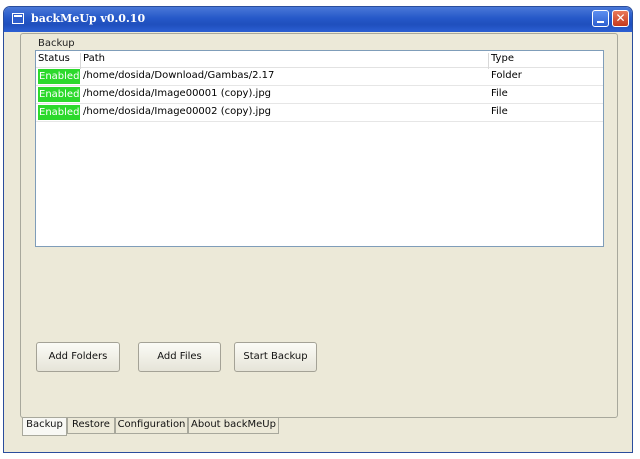 This screenshot has width=640, height=459. Describe the element at coordinates (319, 60) in the screenshot. I see `list-header: Status Path Type` at that location.